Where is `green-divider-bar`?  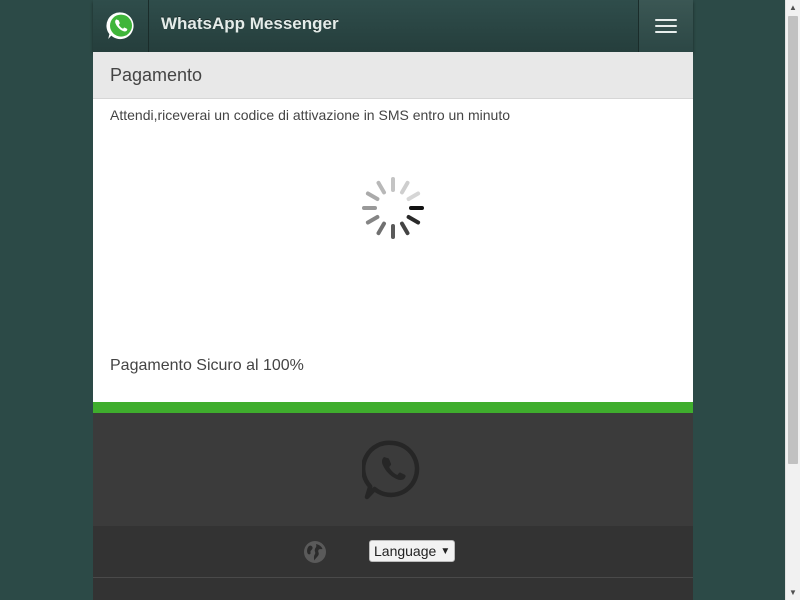 green-divider-bar is located at coordinates (393, 407).